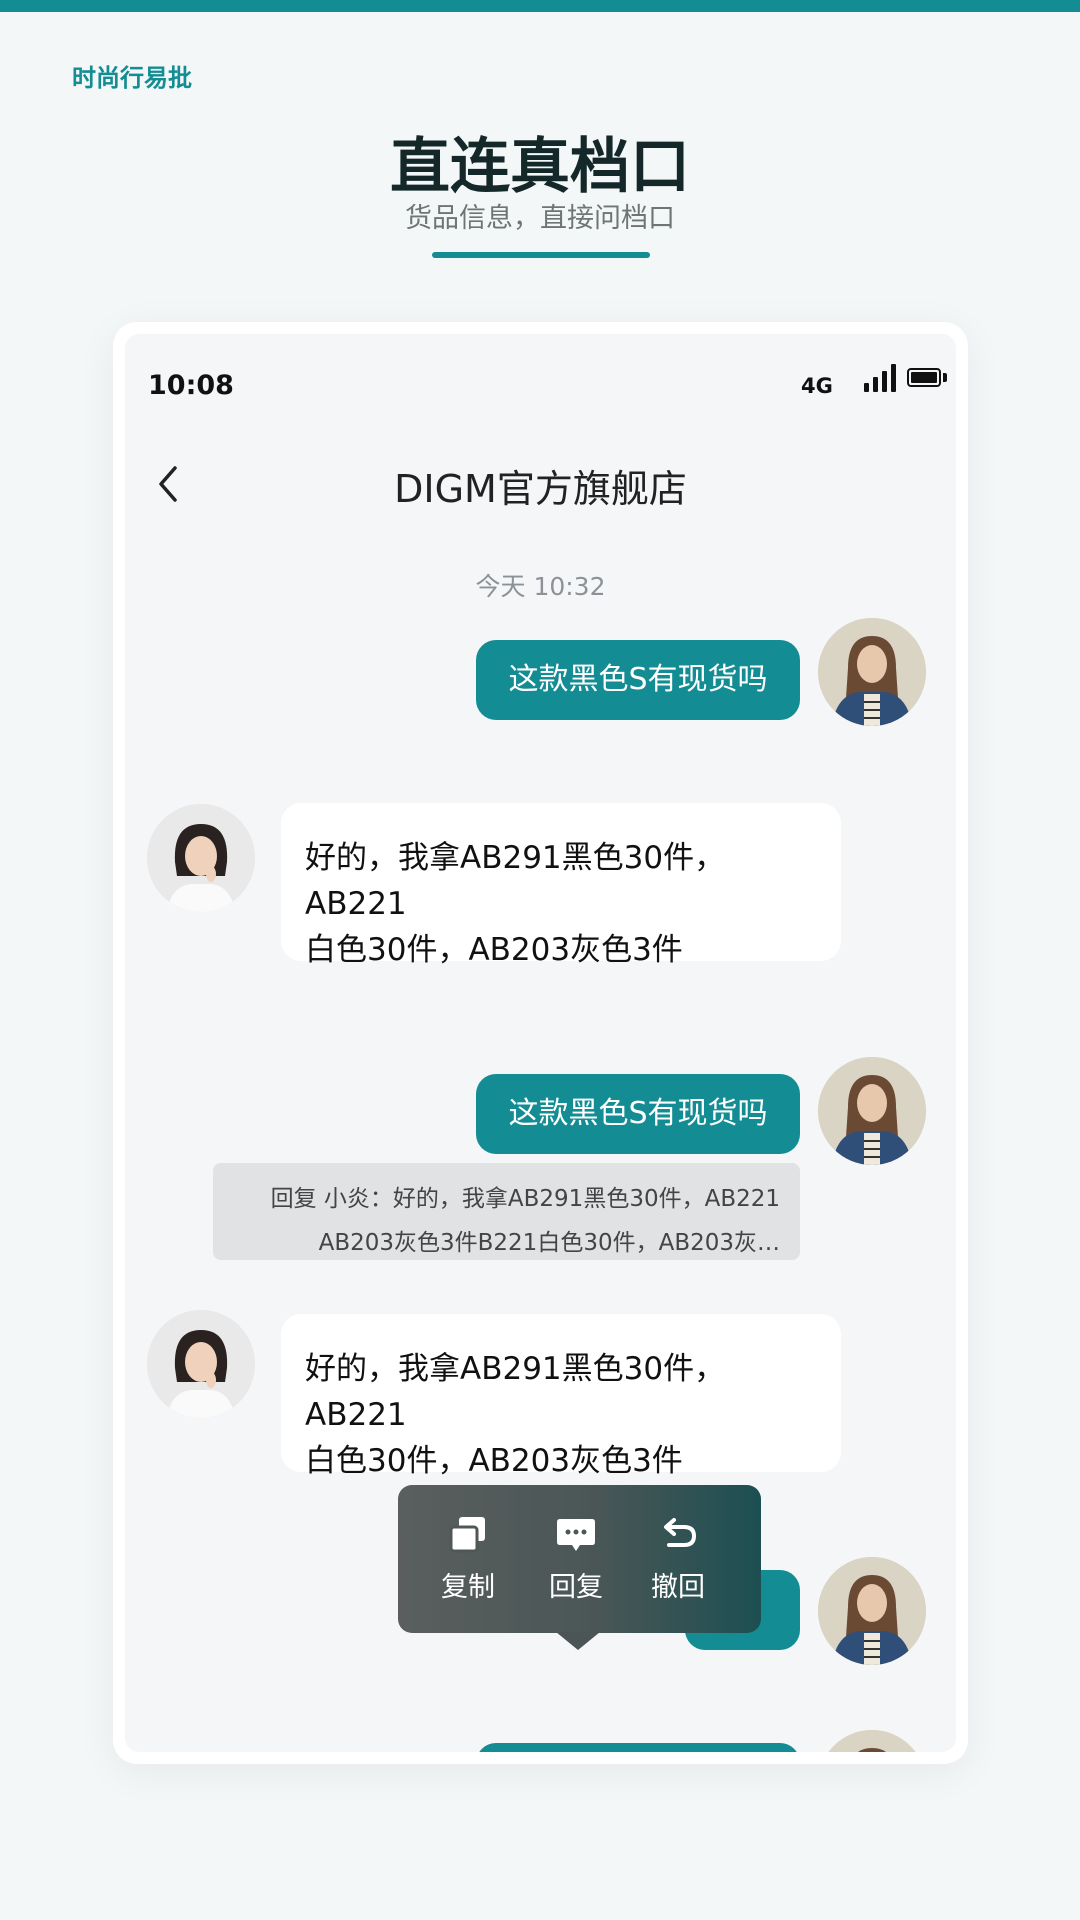 The width and height of the screenshot is (1080, 1920). I want to click on headline: 直连真档口, so click(540, 167).